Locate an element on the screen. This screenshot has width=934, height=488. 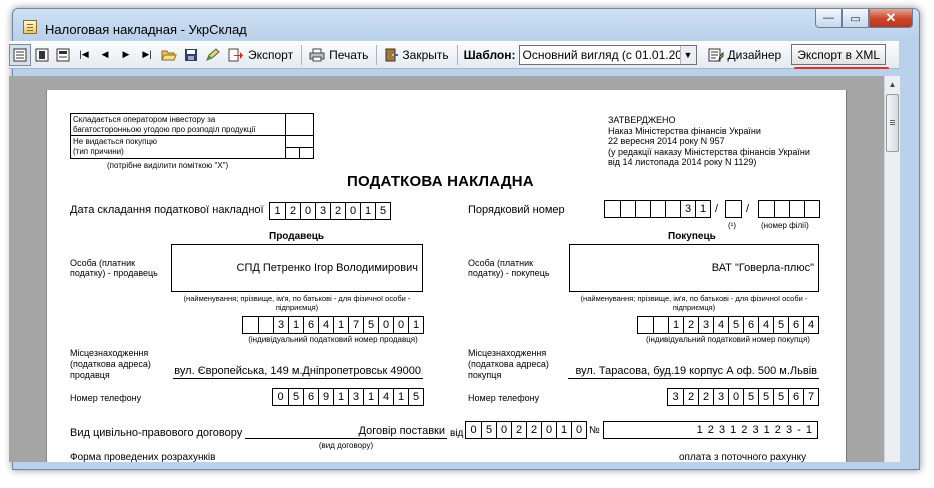
number-note-1: (¹) is located at coordinates (732, 225).